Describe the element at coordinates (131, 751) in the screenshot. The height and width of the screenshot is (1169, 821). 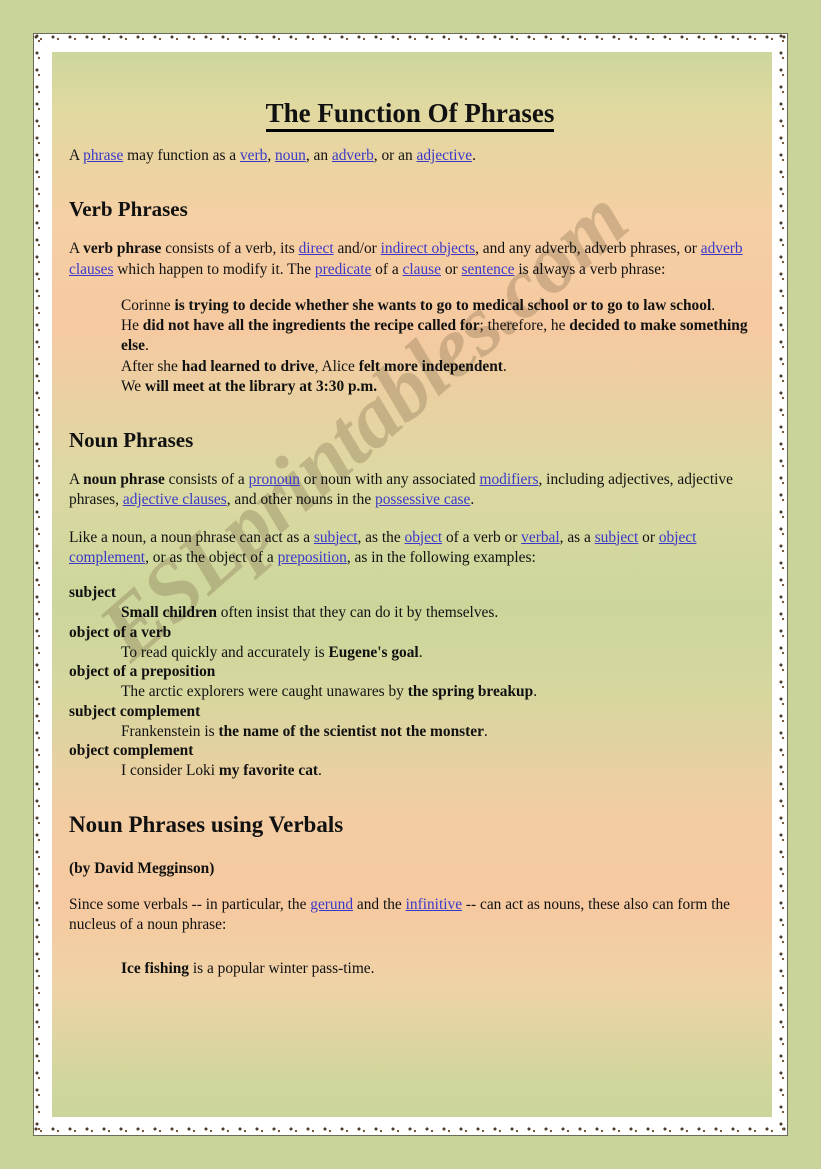
I see `definition-term: object complement` at that location.